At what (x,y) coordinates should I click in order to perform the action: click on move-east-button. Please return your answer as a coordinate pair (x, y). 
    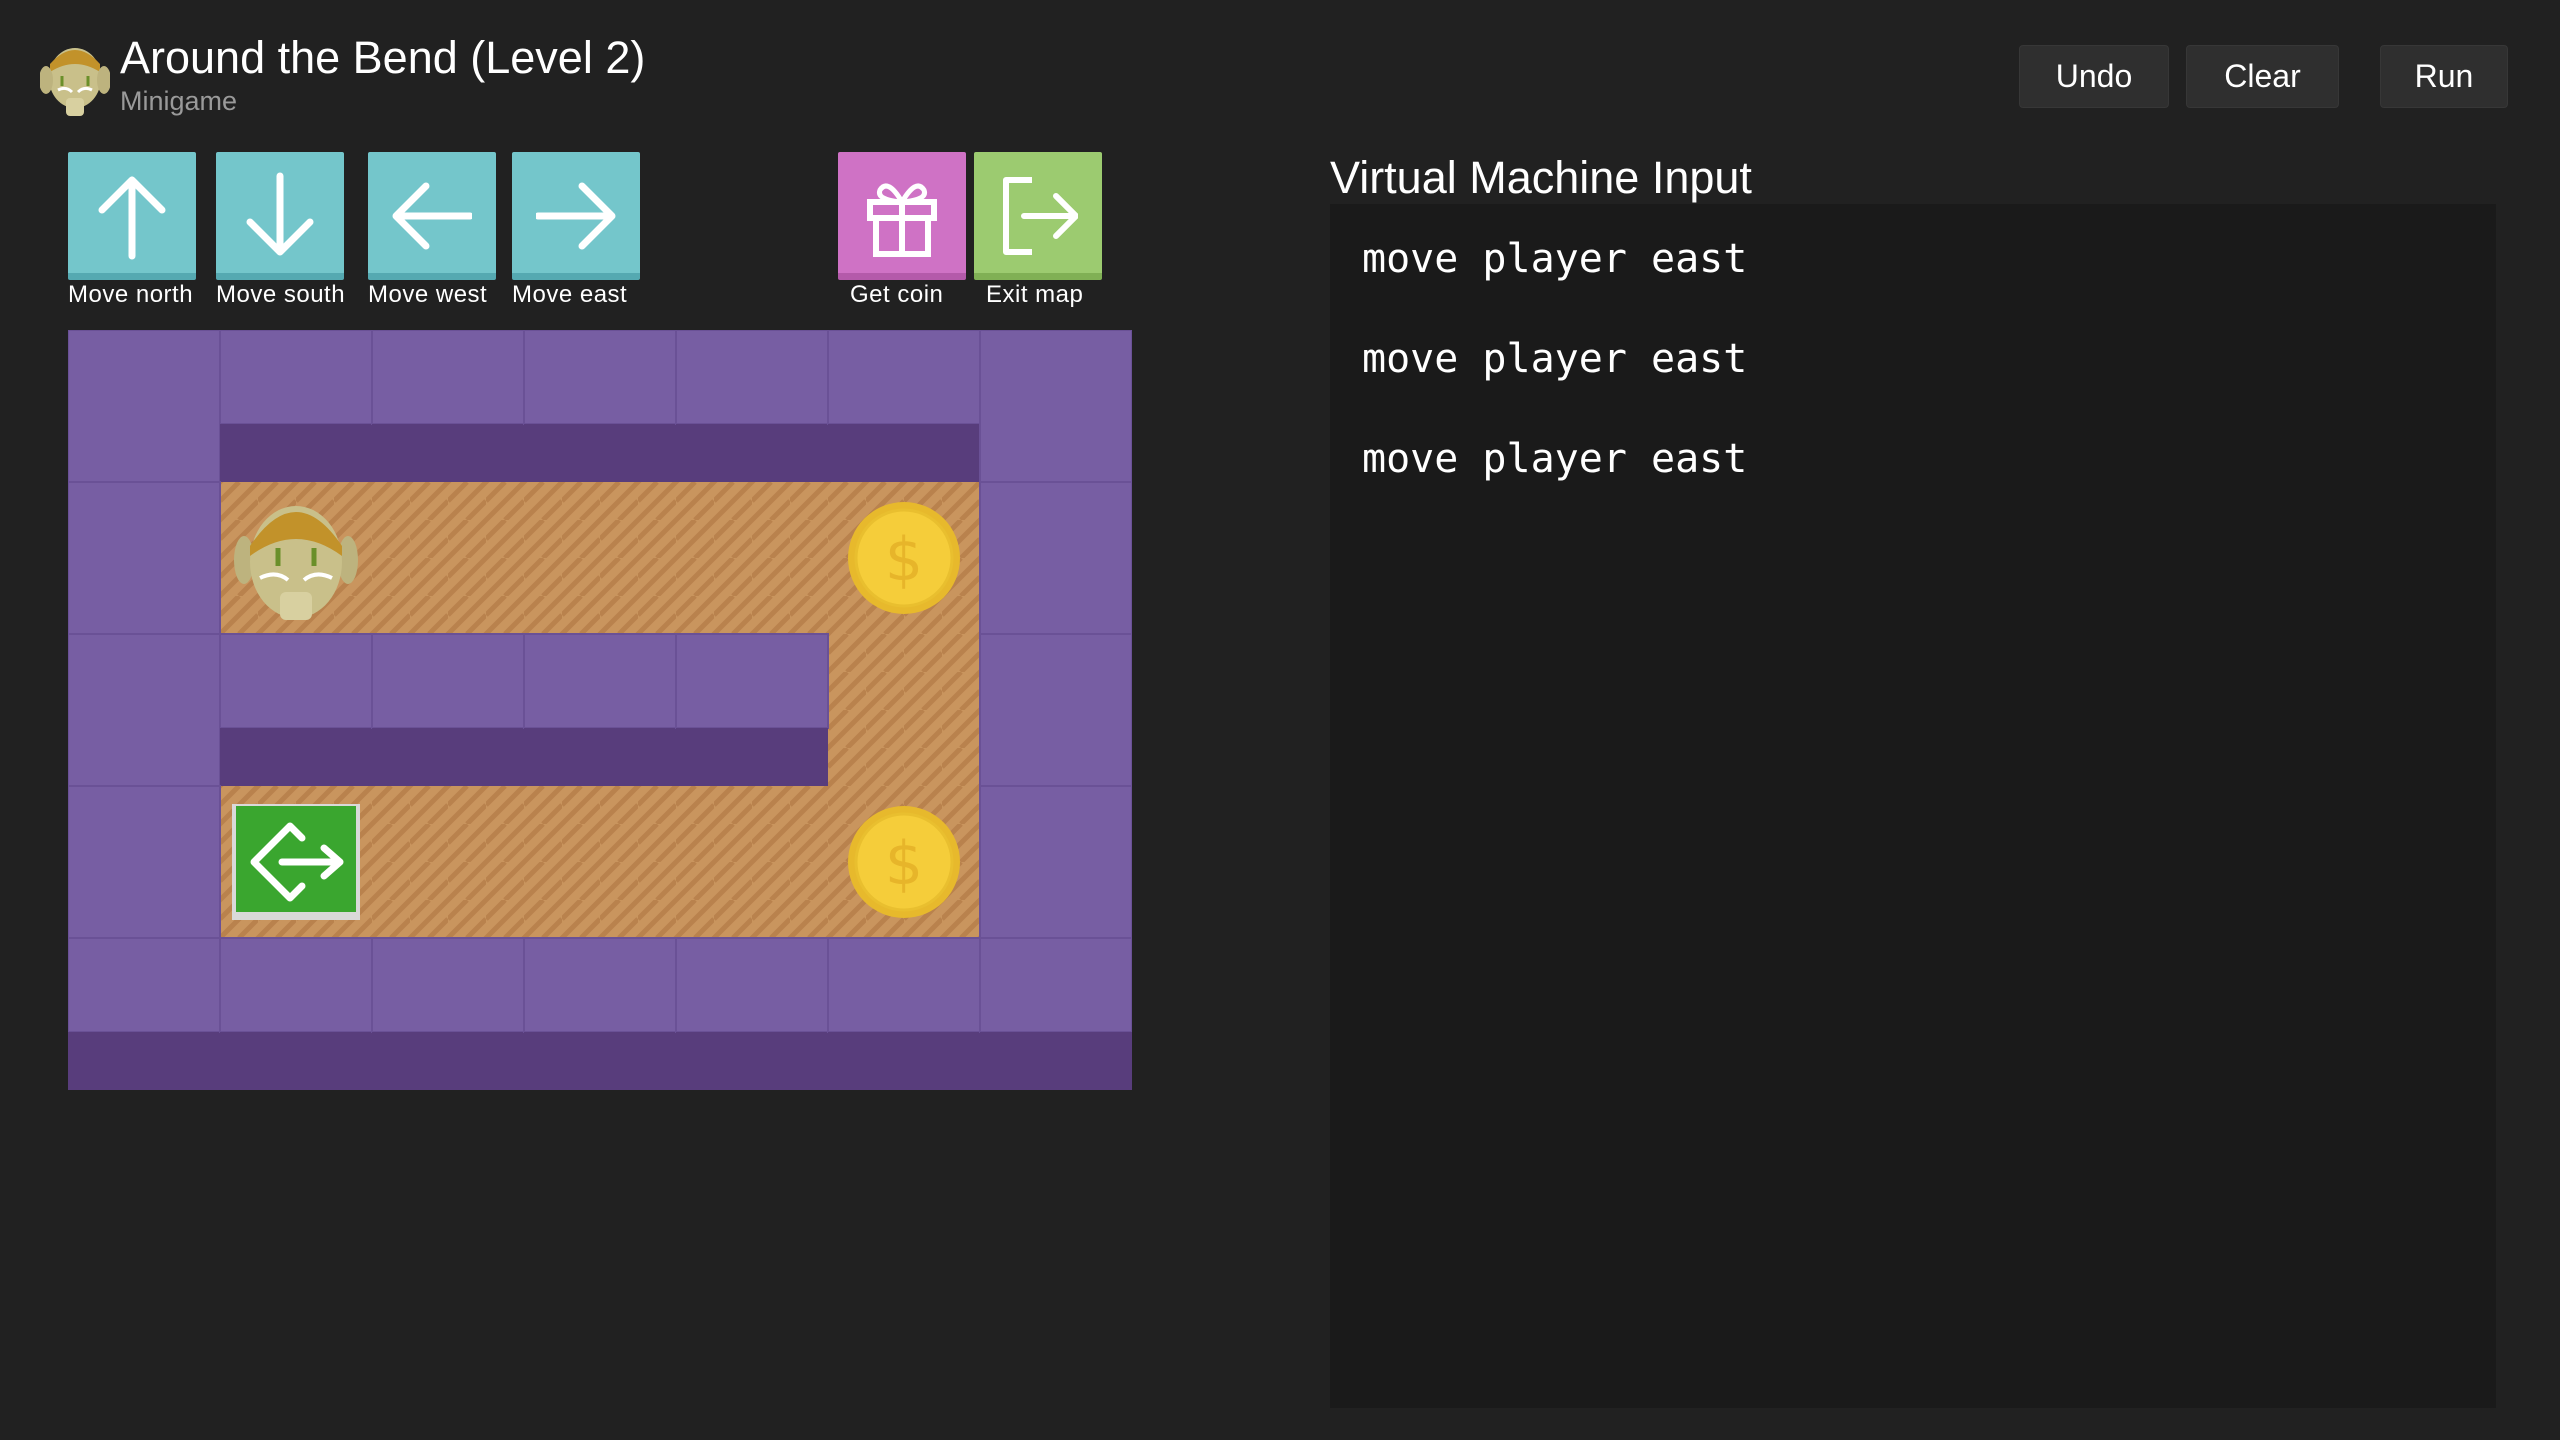
    Looking at the image, I should click on (576, 217).